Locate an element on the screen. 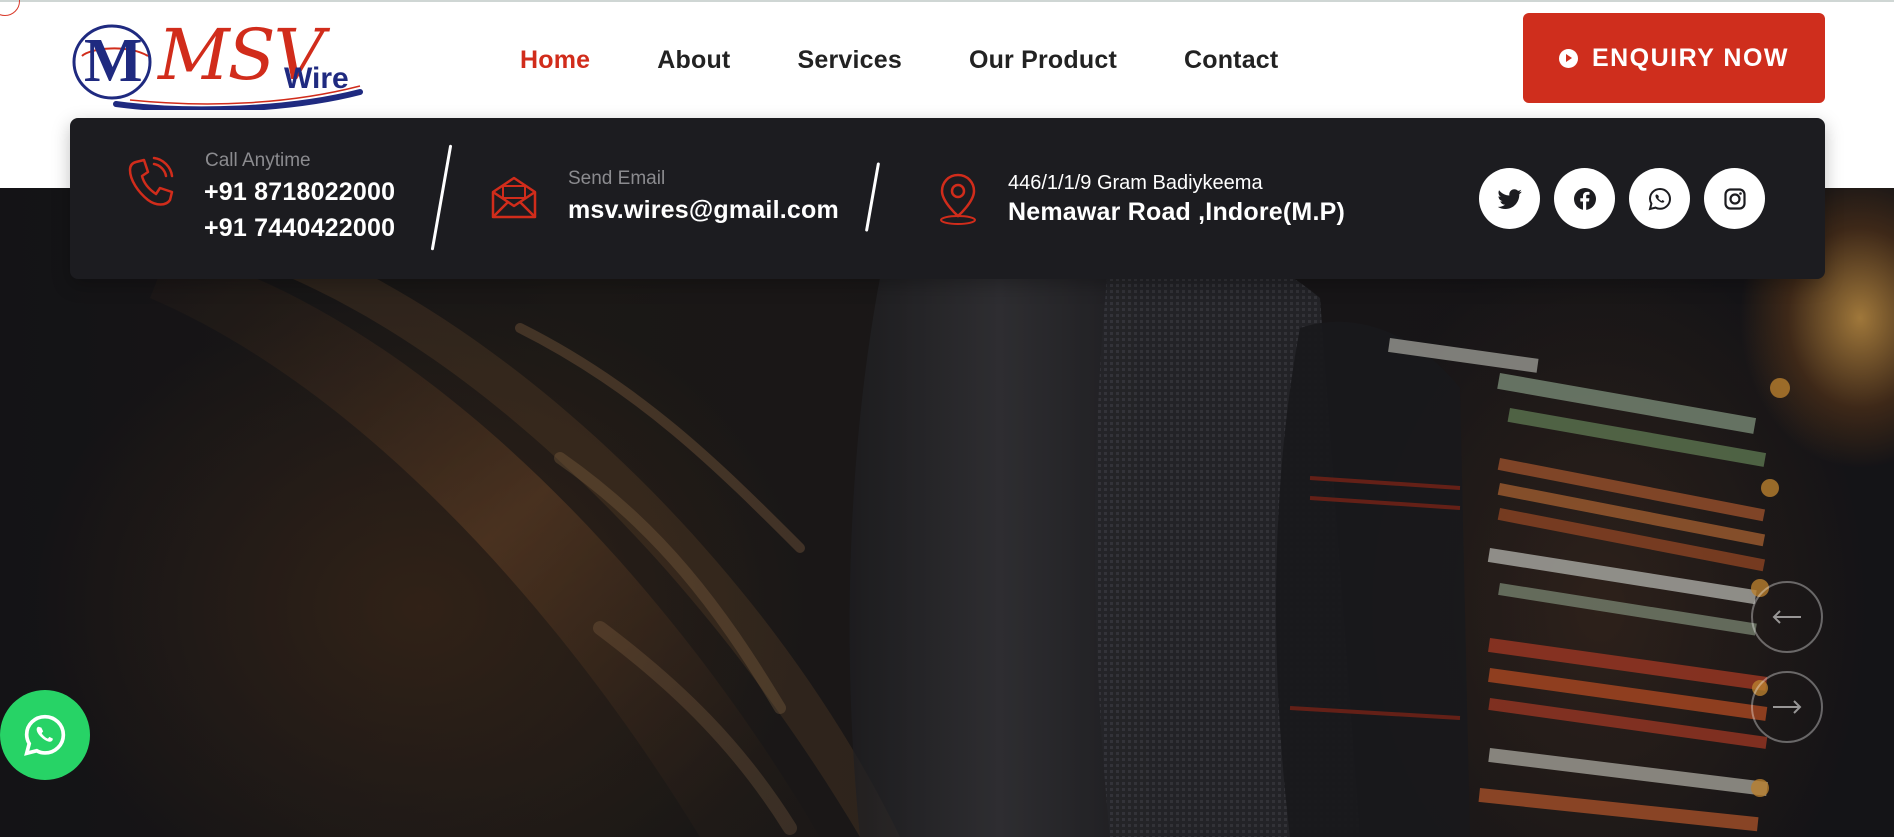 The width and height of the screenshot is (1894, 837). slider-next-button is located at coordinates (1787, 707).